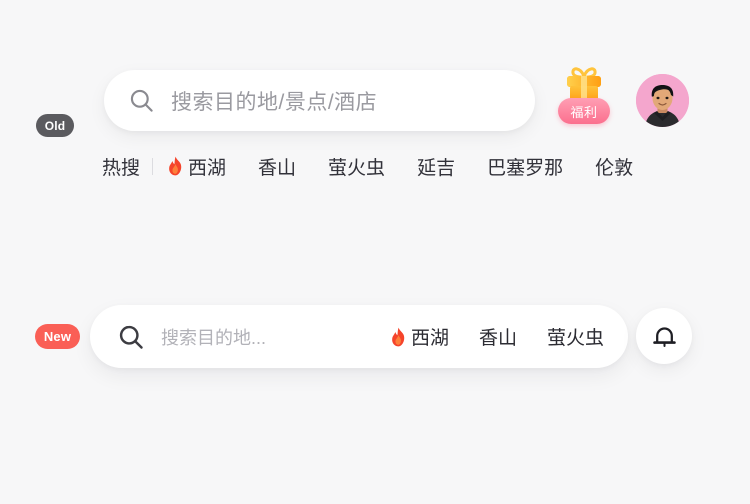  Describe the element at coordinates (575, 336) in the screenshot. I see `inline-tag-2: 萤火虫` at that location.